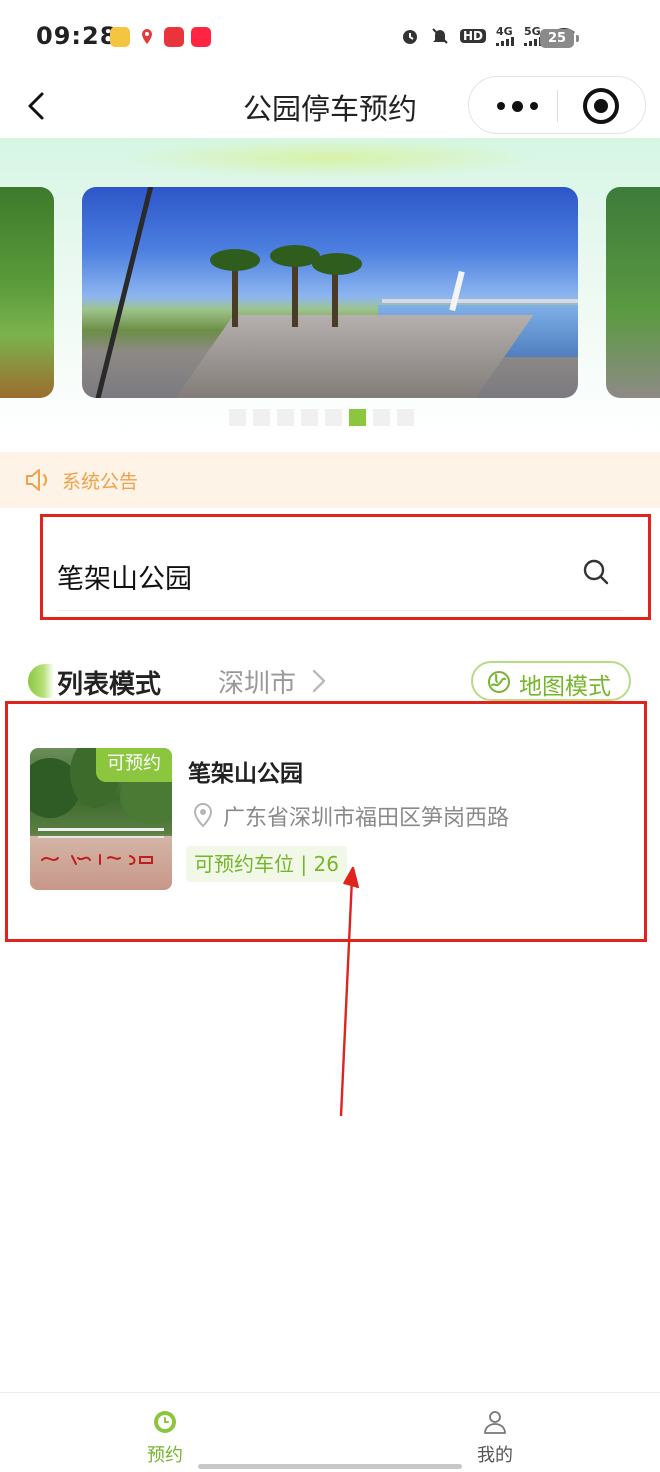 This screenshot has height=1472, width=660. Describe the element at coordinates (124, 292) in the screenshot. I see `slide-lamp` at that location.